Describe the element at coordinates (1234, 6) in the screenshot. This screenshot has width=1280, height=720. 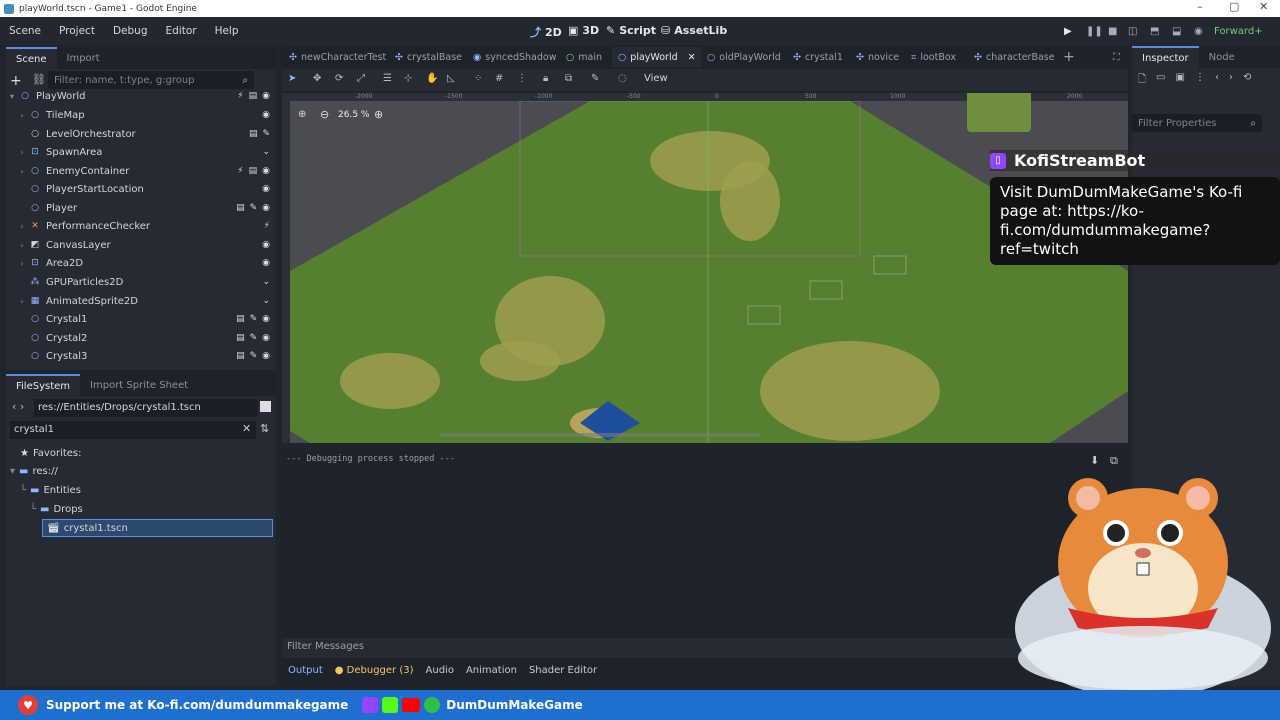
I see `maximize-button: ▢` at that location.